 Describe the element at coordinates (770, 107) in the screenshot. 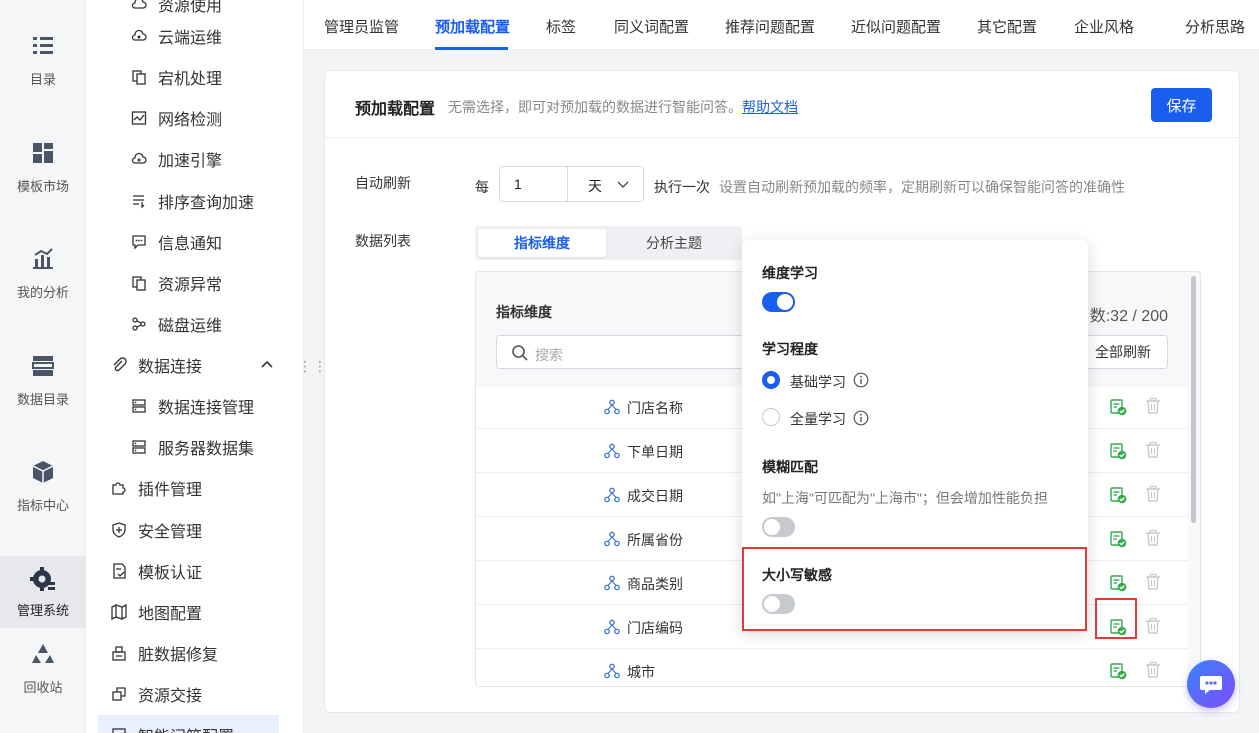

I see `help-doc-link: 帮助文档` at that location.